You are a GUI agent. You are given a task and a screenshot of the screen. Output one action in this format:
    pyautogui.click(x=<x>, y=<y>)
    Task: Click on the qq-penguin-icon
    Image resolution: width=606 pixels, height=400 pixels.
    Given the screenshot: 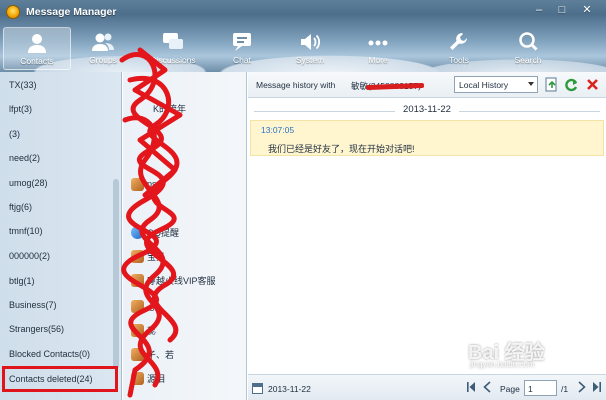 What is the action you would take?
    pyautogui.click(x=13, y=12)
    